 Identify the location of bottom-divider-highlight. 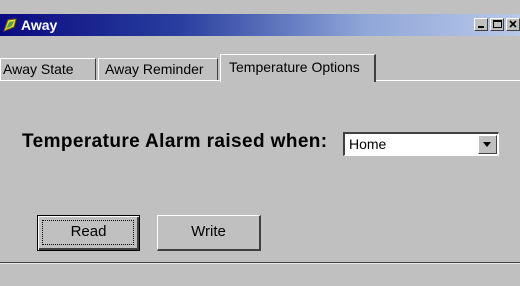
(260, 263).